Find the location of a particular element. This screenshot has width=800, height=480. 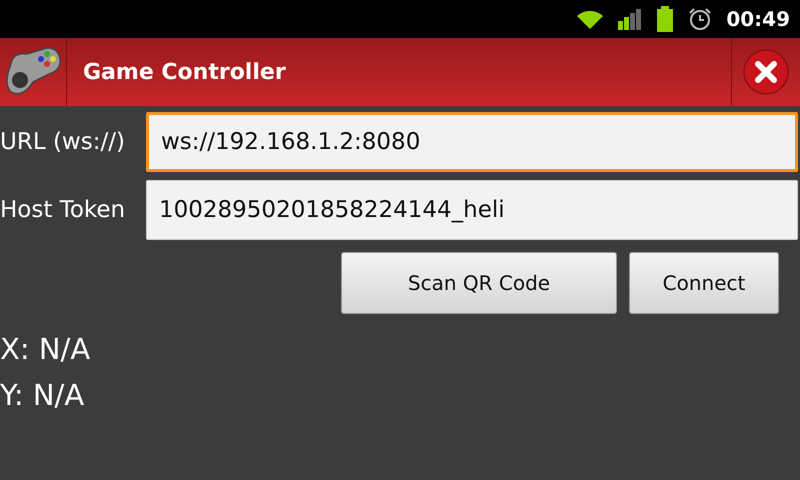

battery-icon is located at coordinates (665, 19).